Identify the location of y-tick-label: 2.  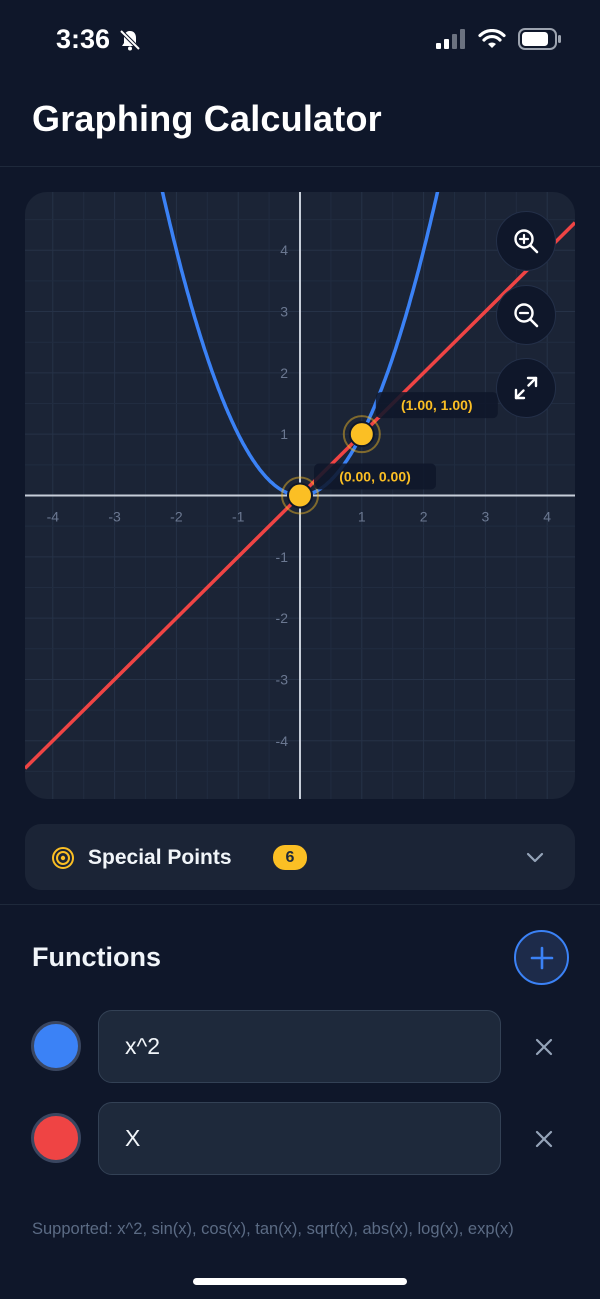
(284, 373).